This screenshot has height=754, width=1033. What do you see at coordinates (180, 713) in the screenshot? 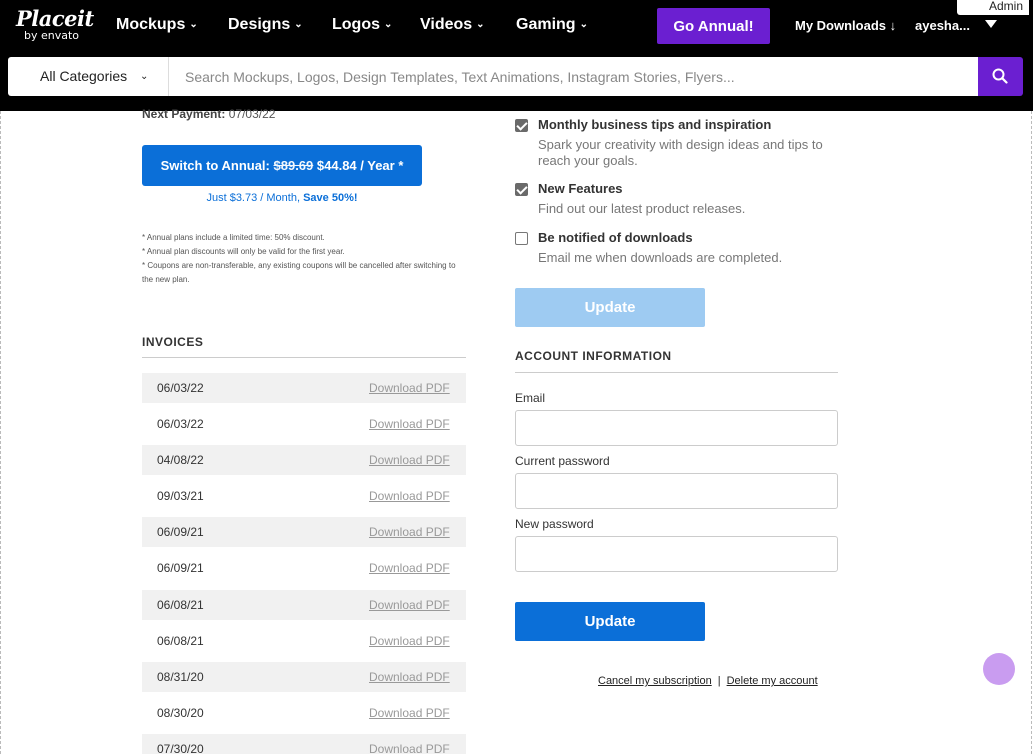
I see `invoice-date: 08/30/20` at bounding box center [180, 713].